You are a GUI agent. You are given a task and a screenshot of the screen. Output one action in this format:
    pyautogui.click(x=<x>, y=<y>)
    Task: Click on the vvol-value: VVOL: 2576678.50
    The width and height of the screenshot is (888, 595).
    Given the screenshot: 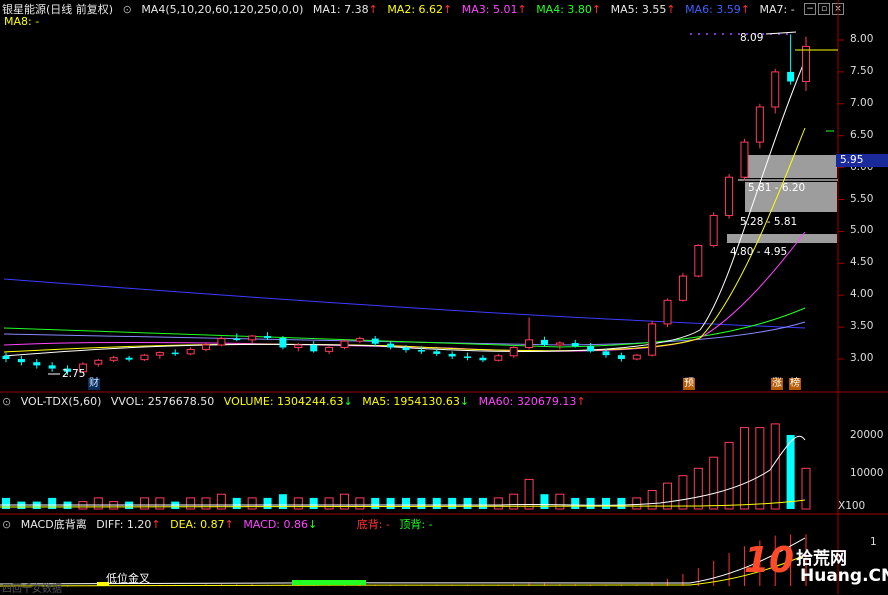 What is the action you would take?
    pyautogui.click(x=162, y=401)
    